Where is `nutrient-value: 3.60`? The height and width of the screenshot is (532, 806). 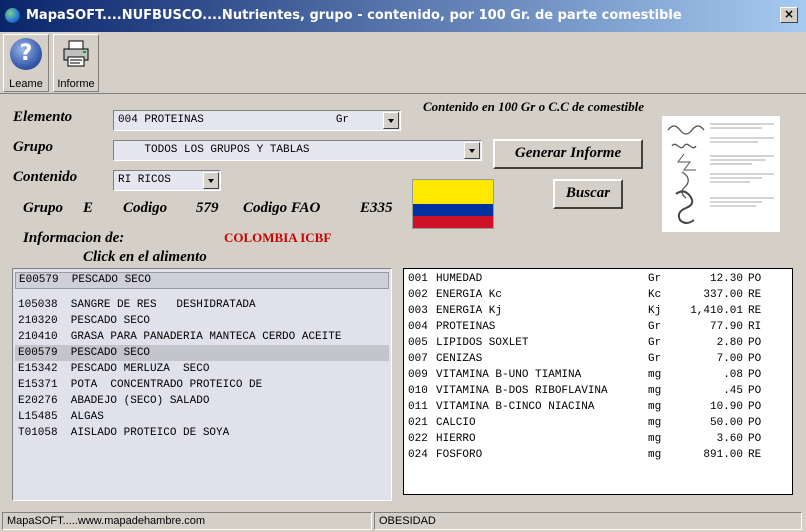 nutrient-value: 3.60 is located at coordinates (729, 439).